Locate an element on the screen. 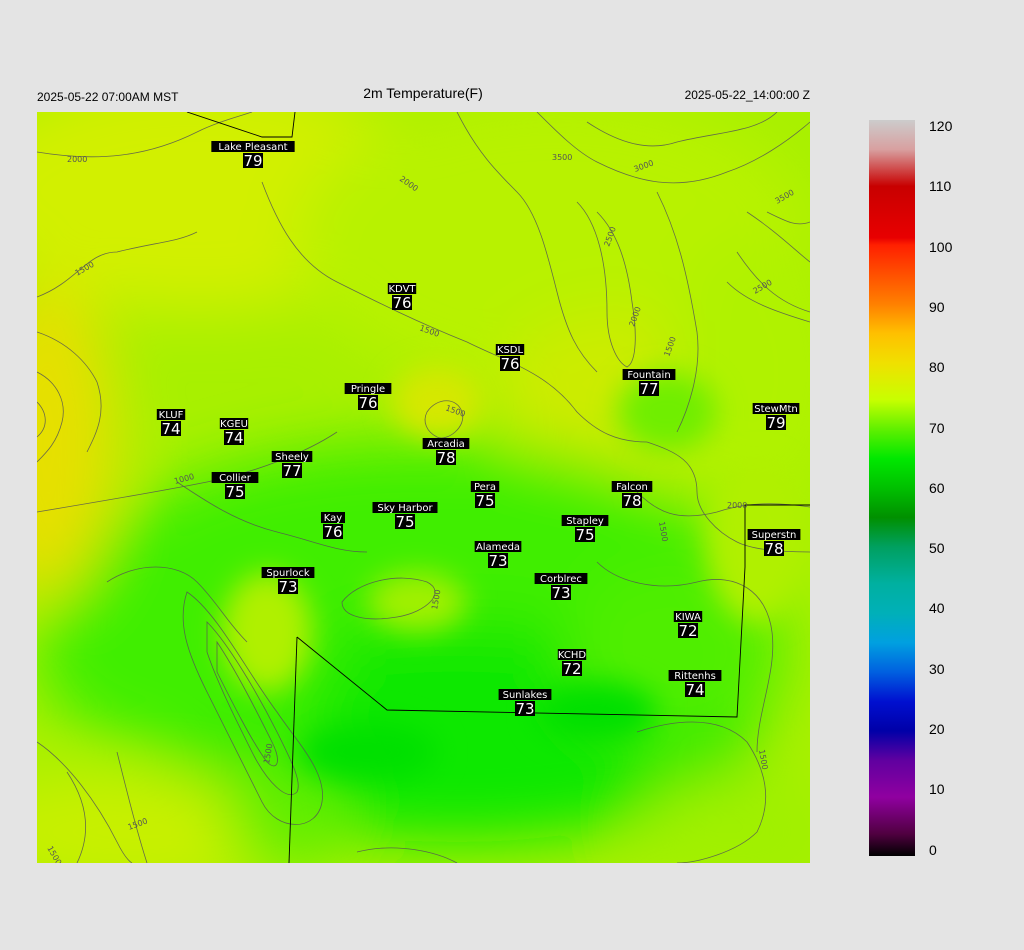  valid-time-utc: 2025-05-22_14:00:00 Z is located at coordinates (747, 95).